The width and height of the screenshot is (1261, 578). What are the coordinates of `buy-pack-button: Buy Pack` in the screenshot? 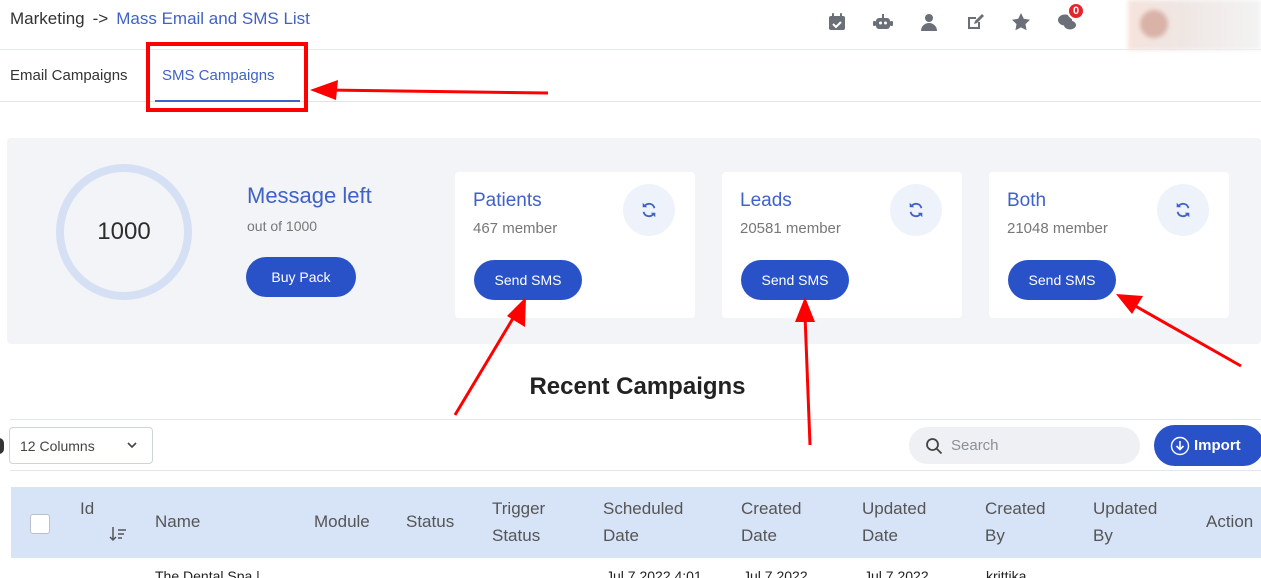 It's located at (301, 277).